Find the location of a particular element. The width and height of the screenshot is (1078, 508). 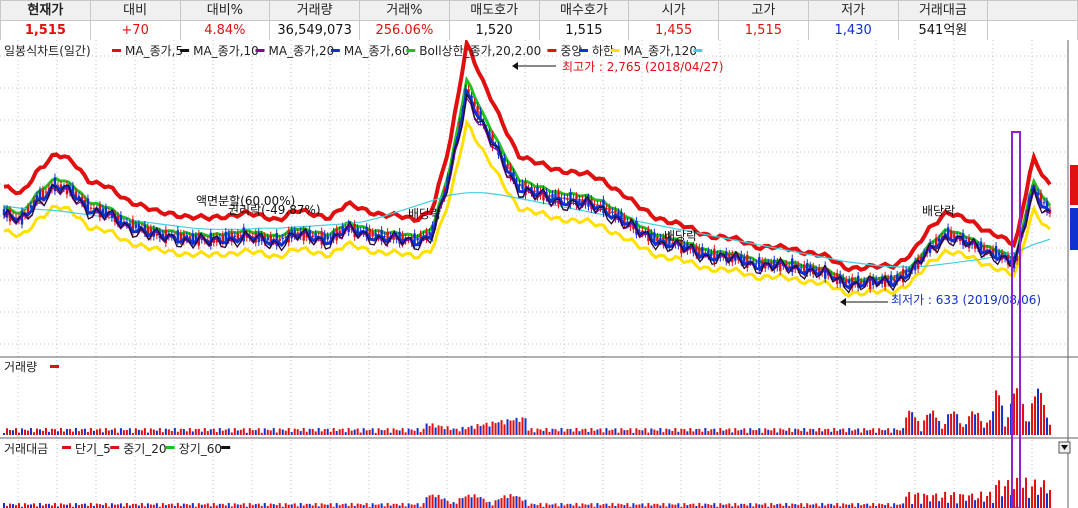

axis-marker-down is located at coordinates (1074, 229).